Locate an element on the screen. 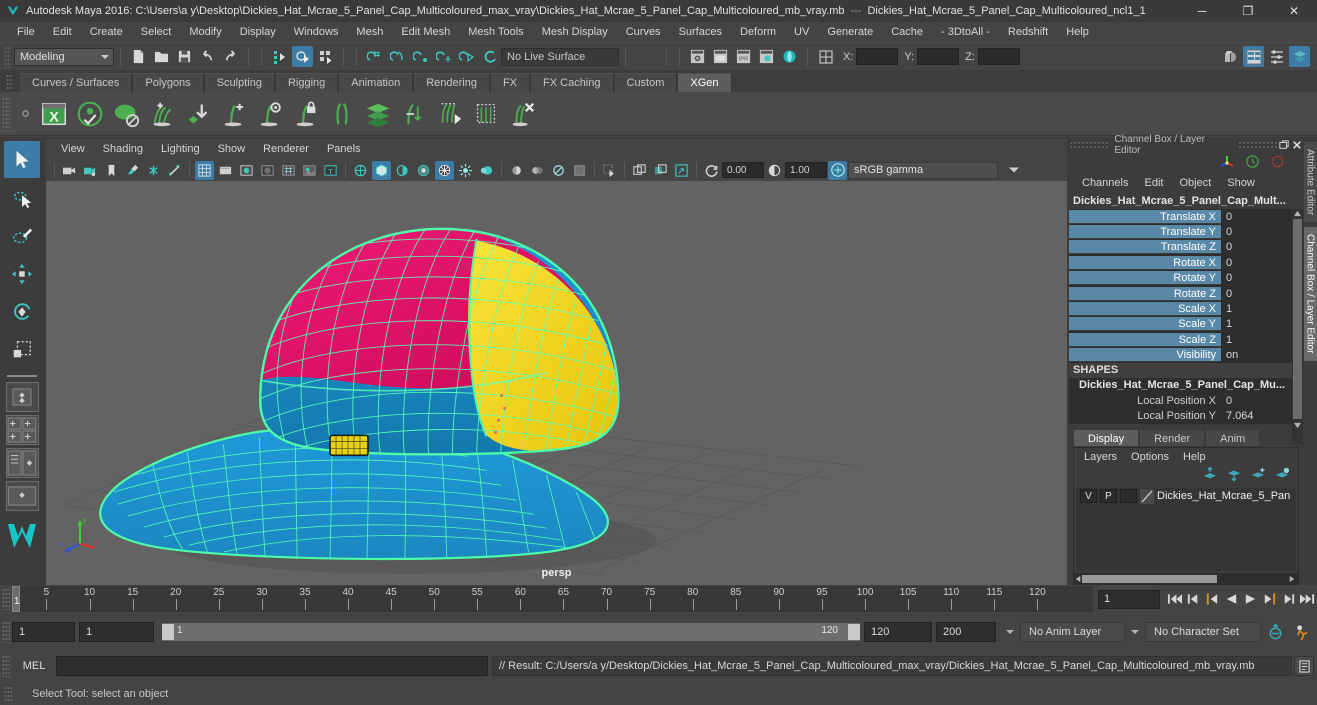  menu-item-help: Help is located at coordinates (1077, 32).